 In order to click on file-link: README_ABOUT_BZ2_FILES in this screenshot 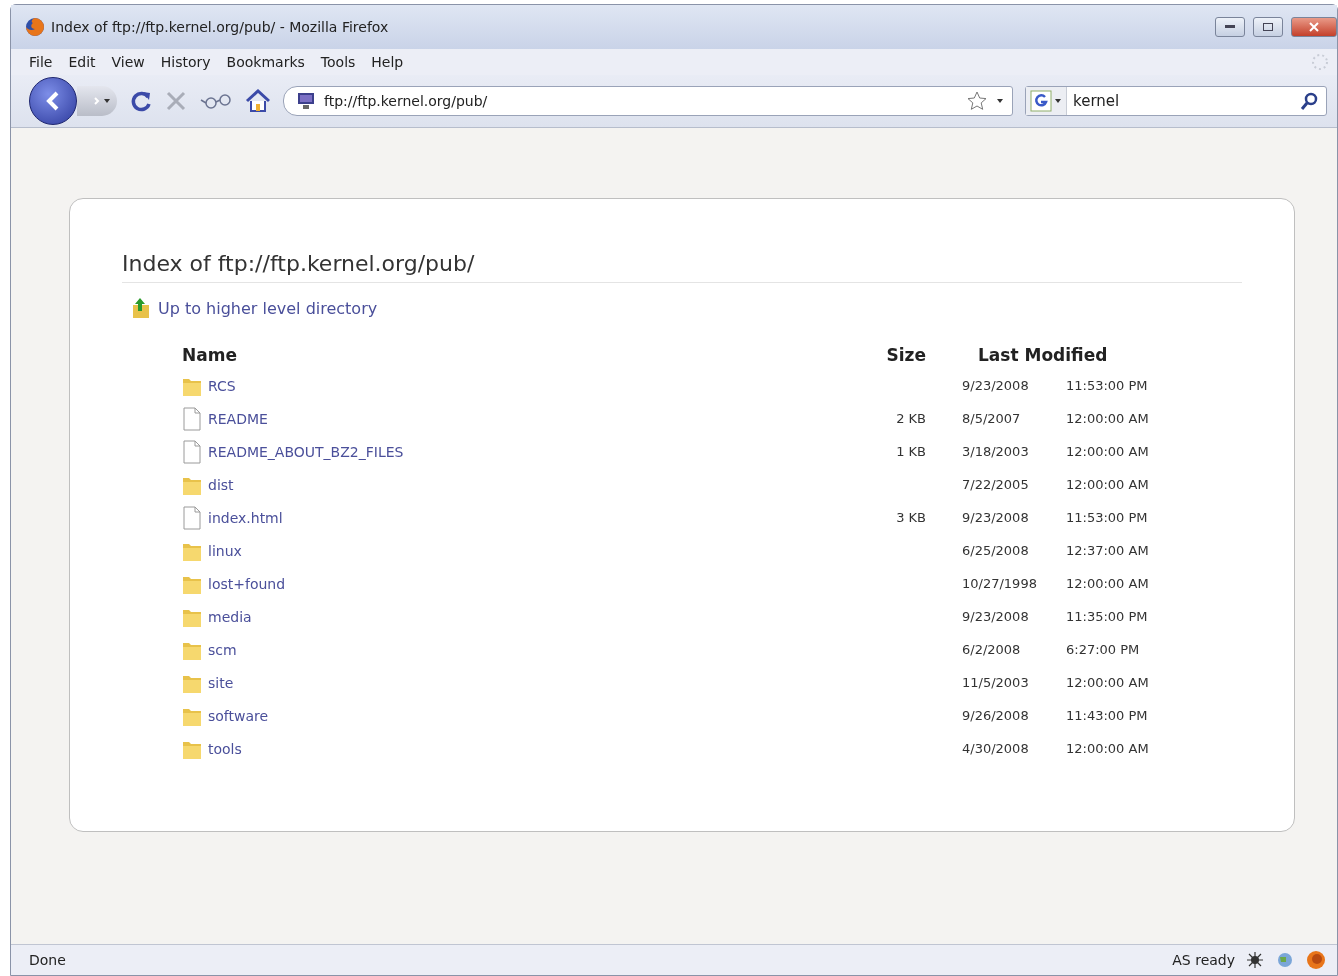, I will do `click(306, 451)`.